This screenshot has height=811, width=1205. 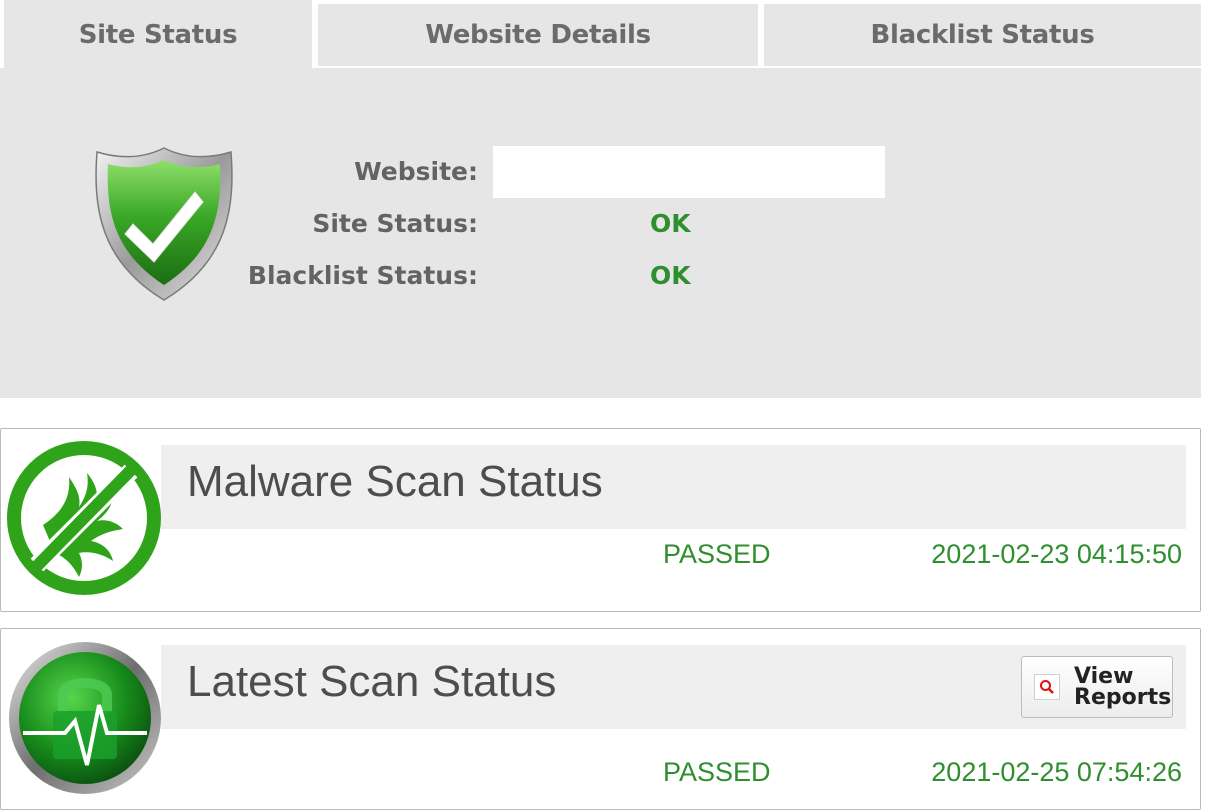 What do you see at coordinates (372, 681) in the screenshot?
I see `latest-scan-title: Latest Scan Status` at bounding box center [372, 681].